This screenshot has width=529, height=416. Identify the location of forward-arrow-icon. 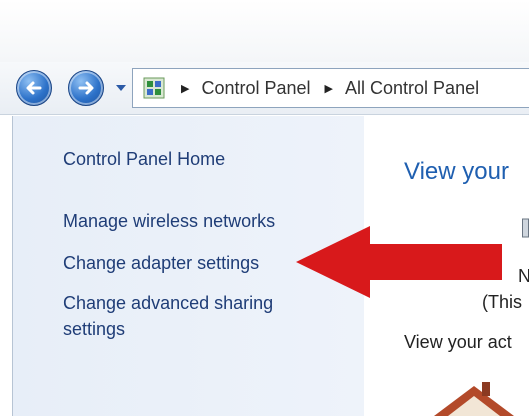
(86, 88).